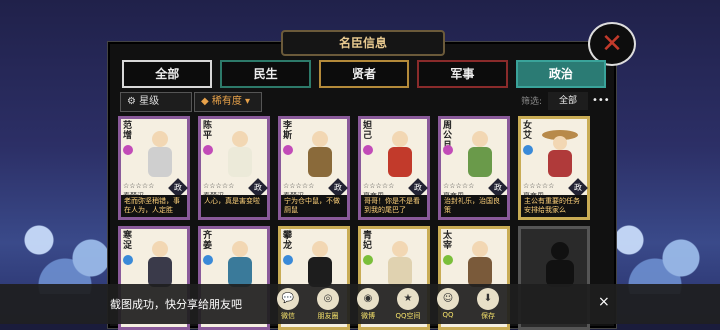 The height and width of the screenshot is (330, 720). I want to click on rarity-sort-label: 稀有度, so click(226, 101).